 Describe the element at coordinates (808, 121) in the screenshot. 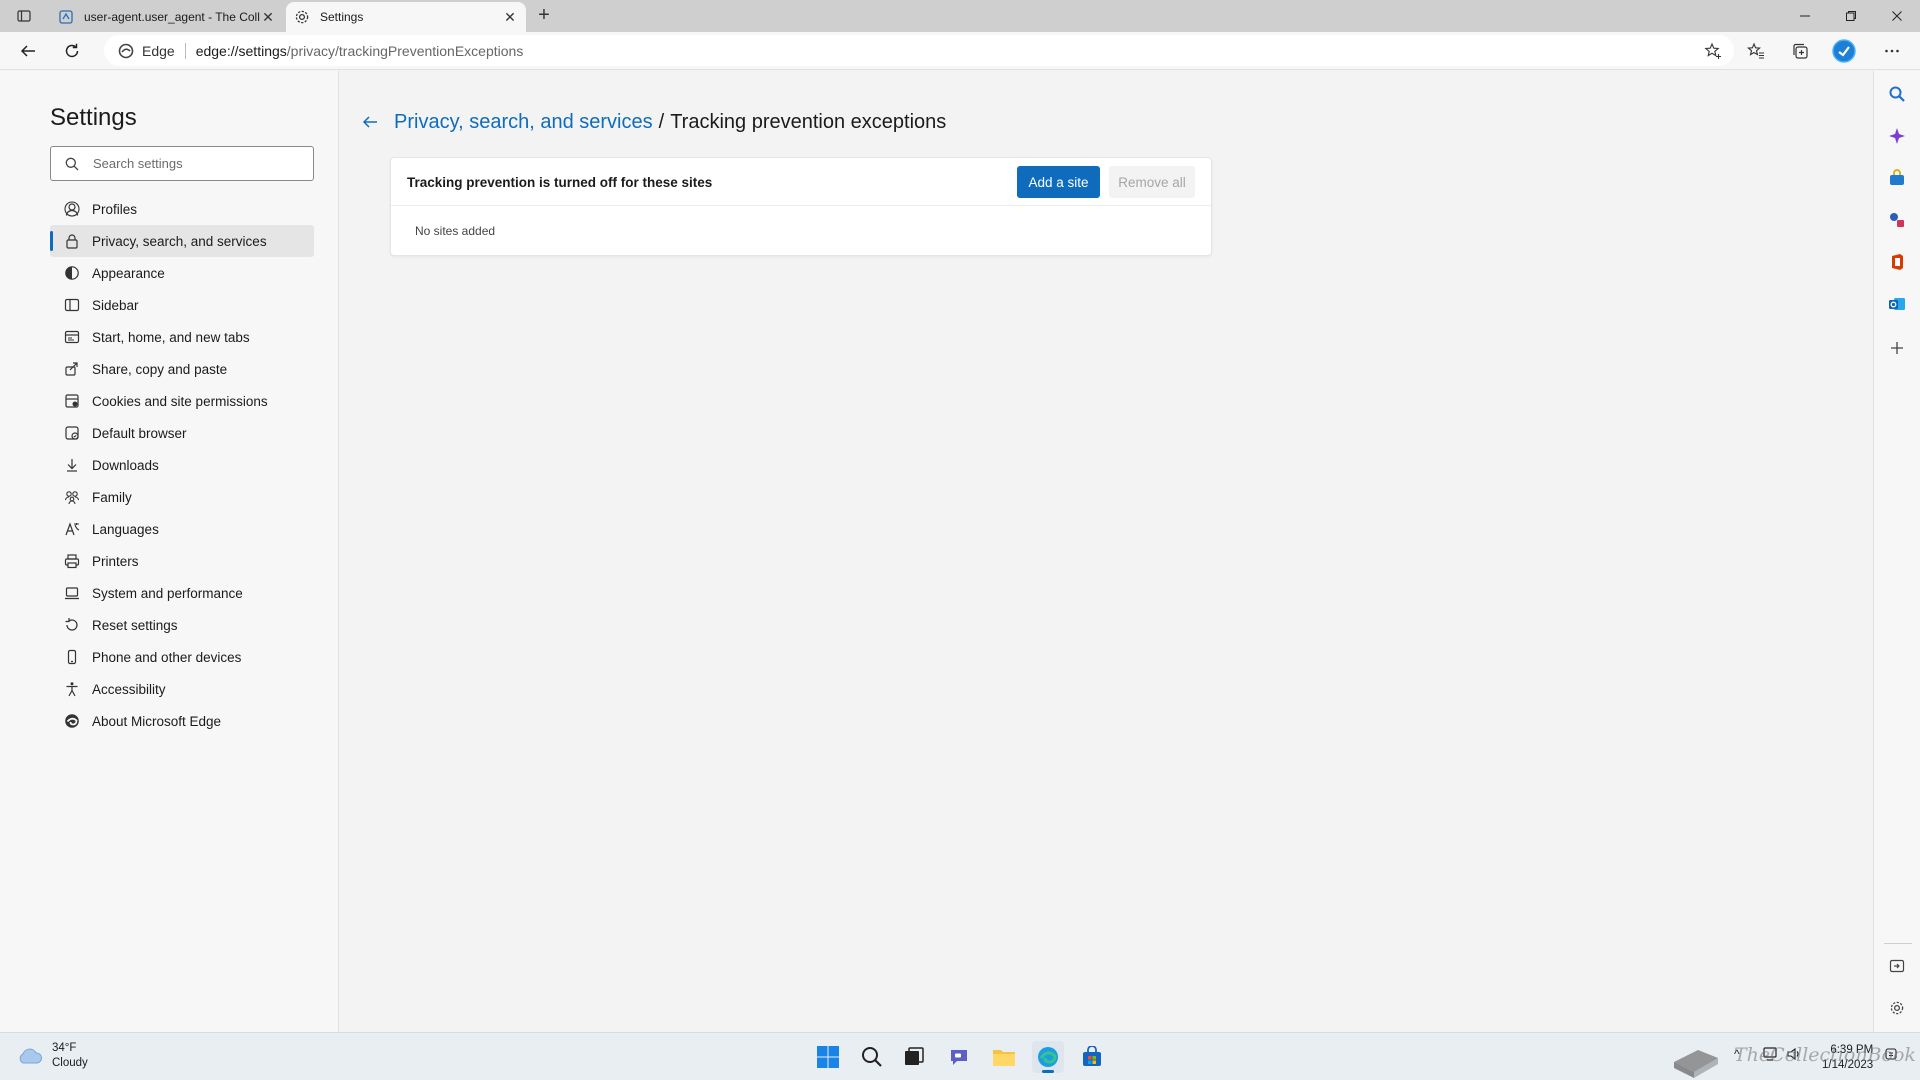

I see `page-title: Tracking prevention exceptions` at that location.